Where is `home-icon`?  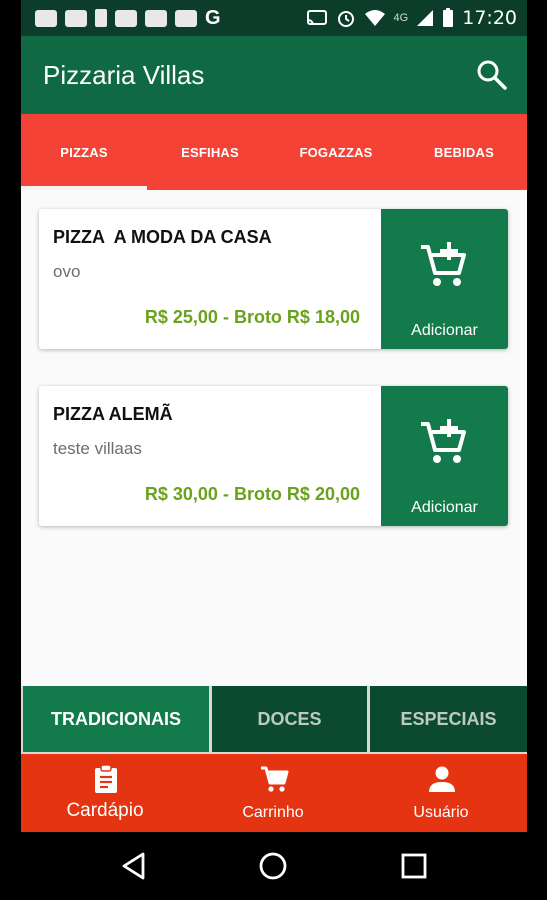 home-icon is located at coordinates (273, 866).